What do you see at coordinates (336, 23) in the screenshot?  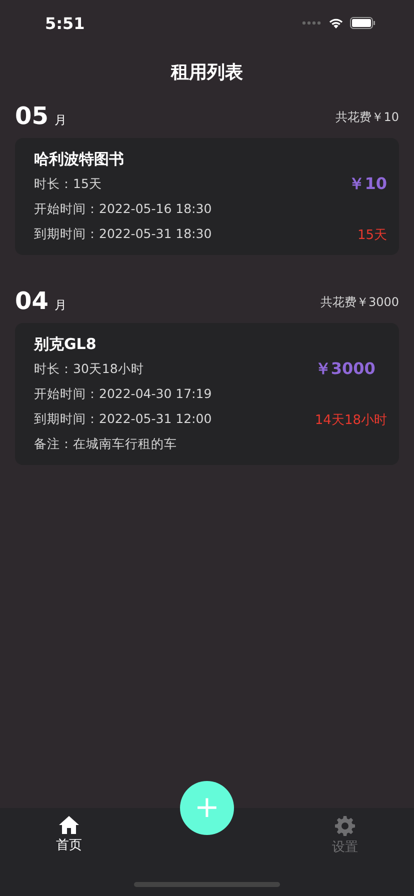 I see `wifi-icon` at bounding box center [336, 23].